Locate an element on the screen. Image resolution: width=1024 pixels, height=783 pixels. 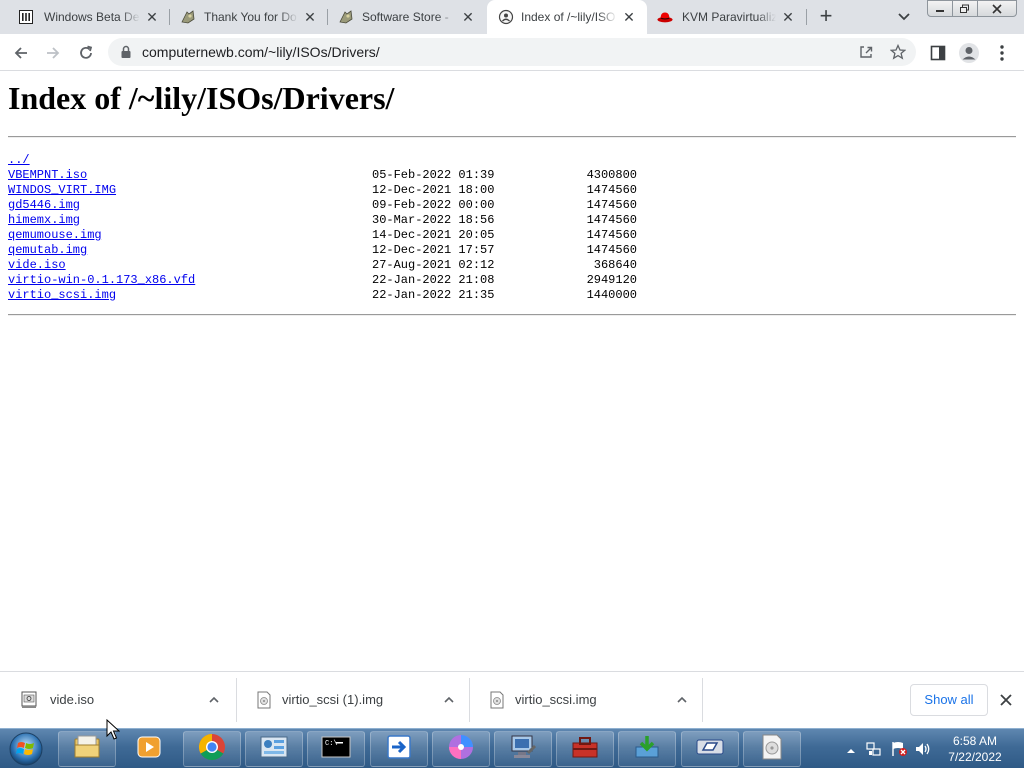
file-link: qemumouse.img is located at coordinates (55, 235).